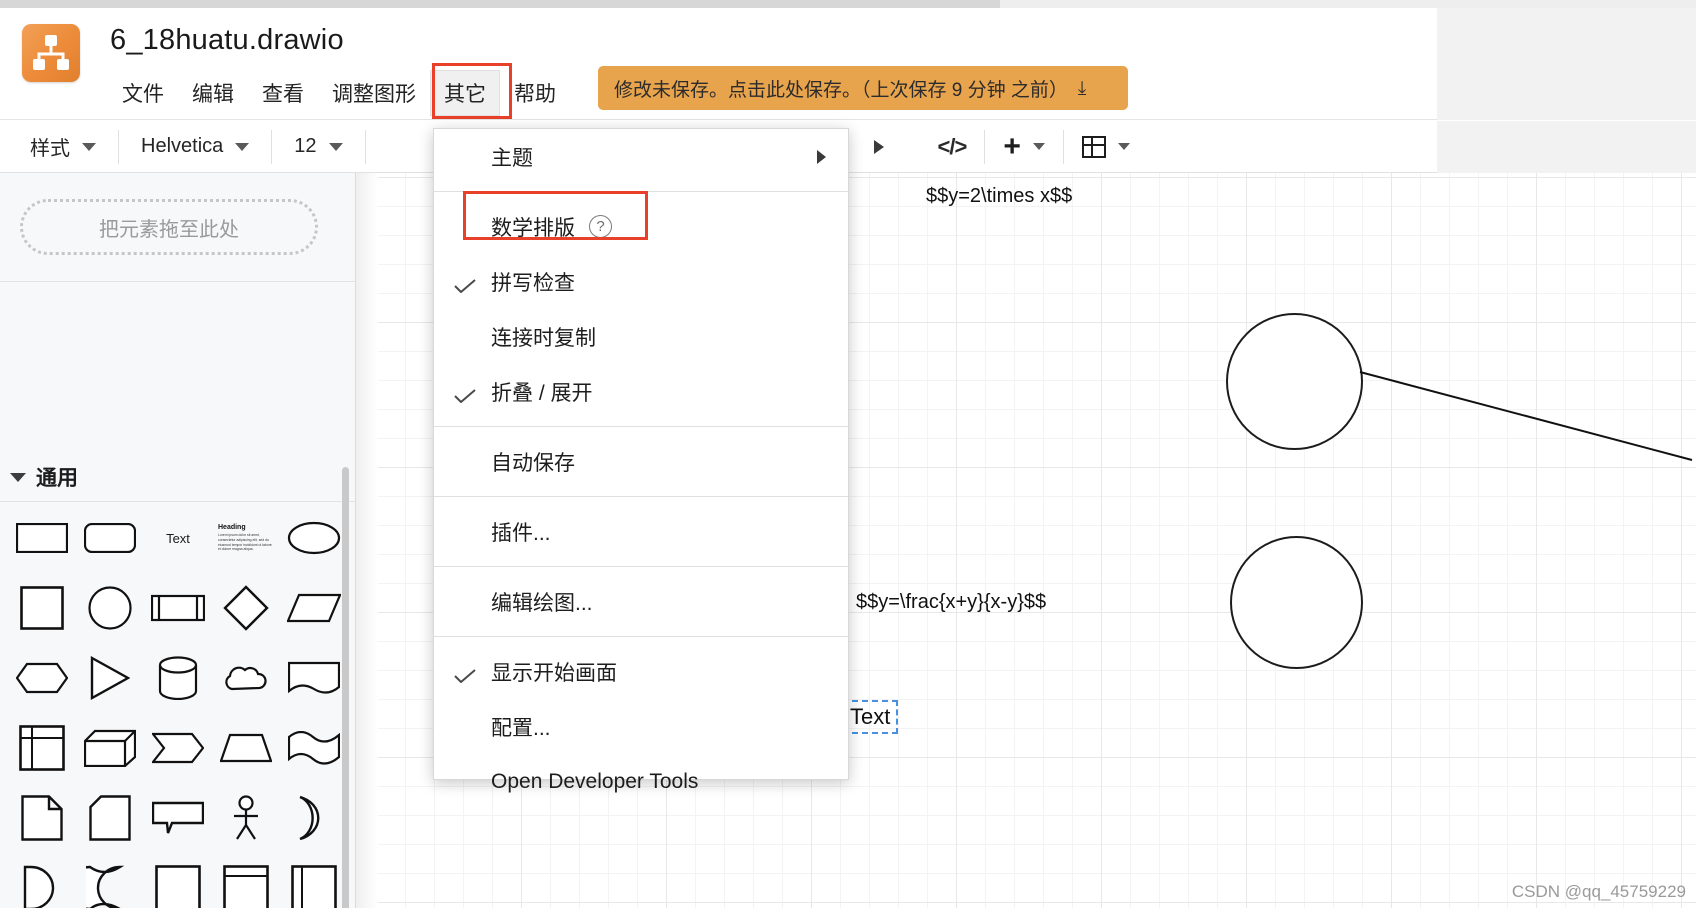  Describe the element at coordinates (533, 283) in the screenshot. I see `menu-item-label: 拼写检查` at that location.